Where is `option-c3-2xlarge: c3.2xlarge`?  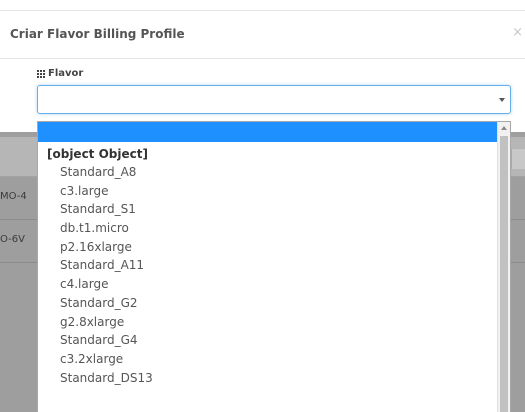
option-c3-2xlarge: c3.2xlarge is located at coordinates (268, 359).